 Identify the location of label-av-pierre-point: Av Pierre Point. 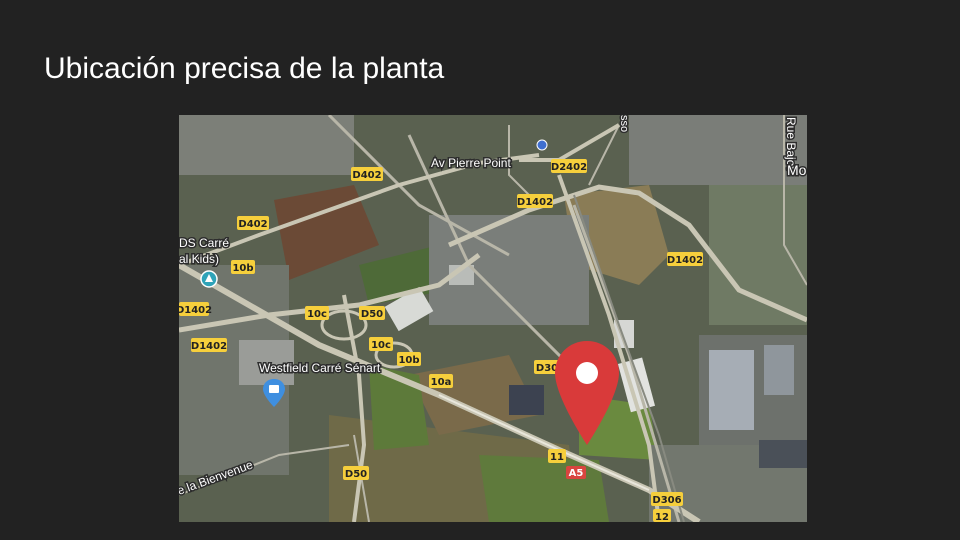
(471, 163).